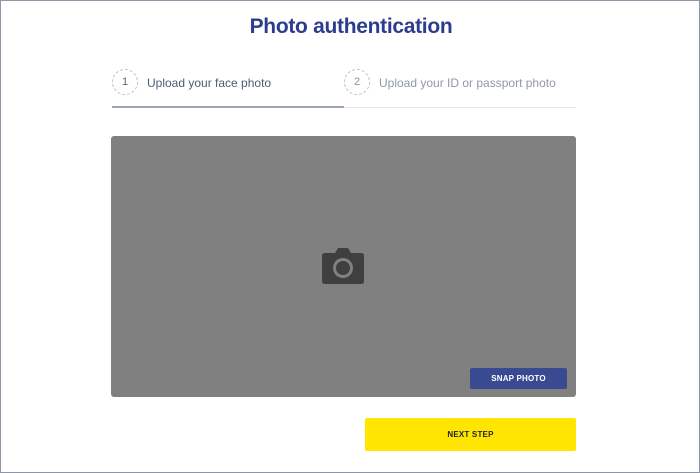 This screenshot has height=473, width=700. Describe the element at coordinates (351, 26) in the screenshot. I see `page-title: Photo authentication` at that location.